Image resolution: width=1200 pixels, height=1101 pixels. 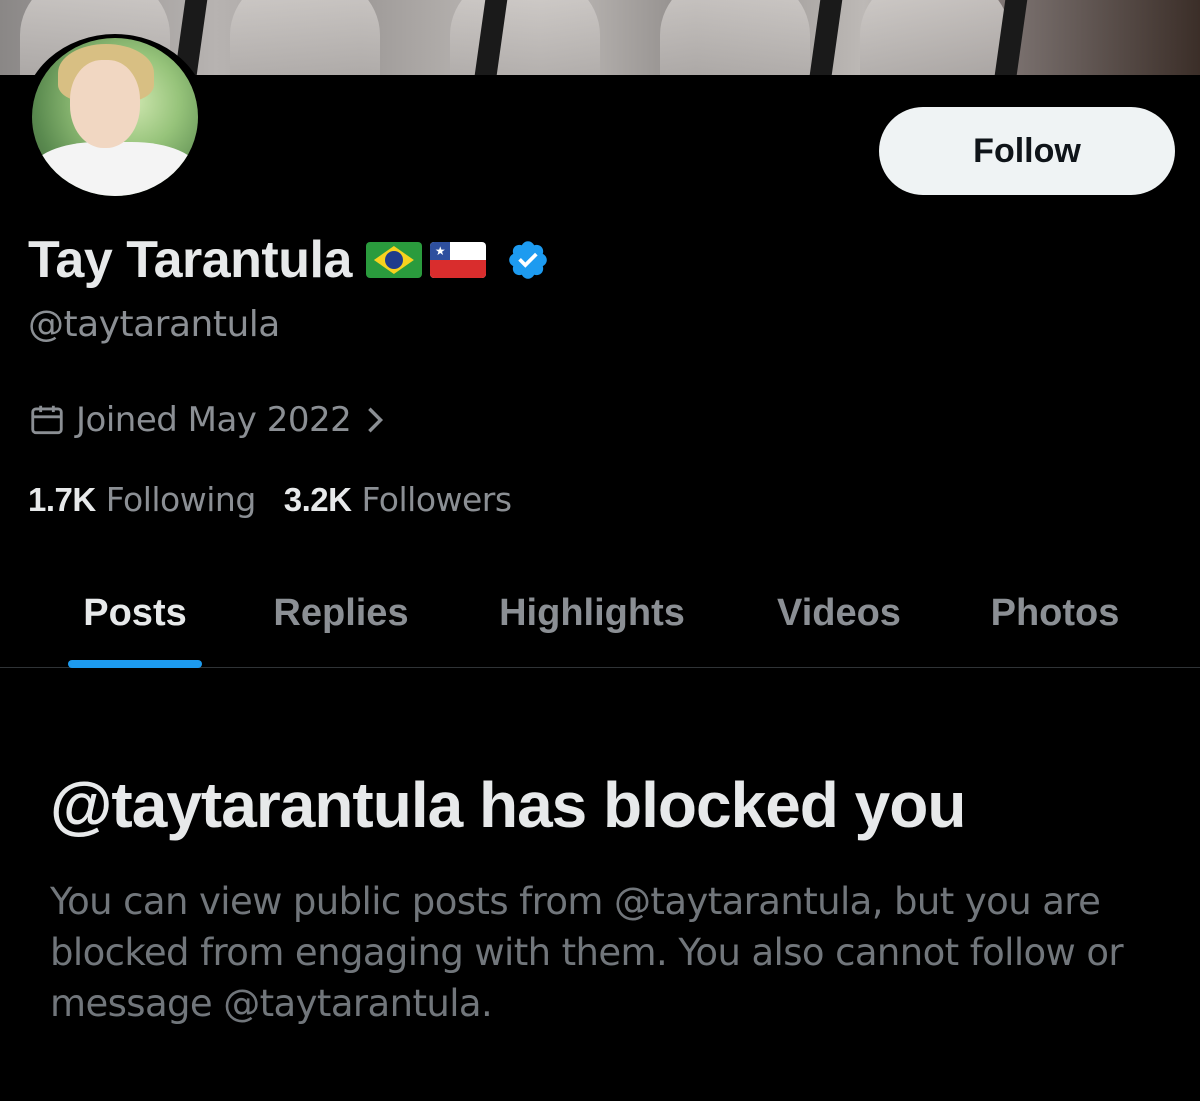 I want to click on blocked-title: @taytarantula has blocked you, so click(x=508, y=805).